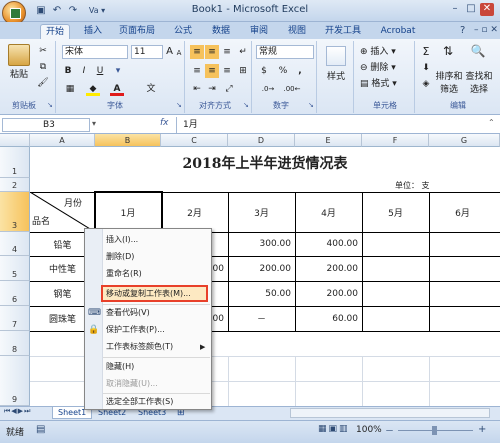 The width and height of the screenshot is (500, 443). What do you see at coordinates (15, 381) in the screenshot?
I see `row-header-9: 9` at bounding box center [15, 381].